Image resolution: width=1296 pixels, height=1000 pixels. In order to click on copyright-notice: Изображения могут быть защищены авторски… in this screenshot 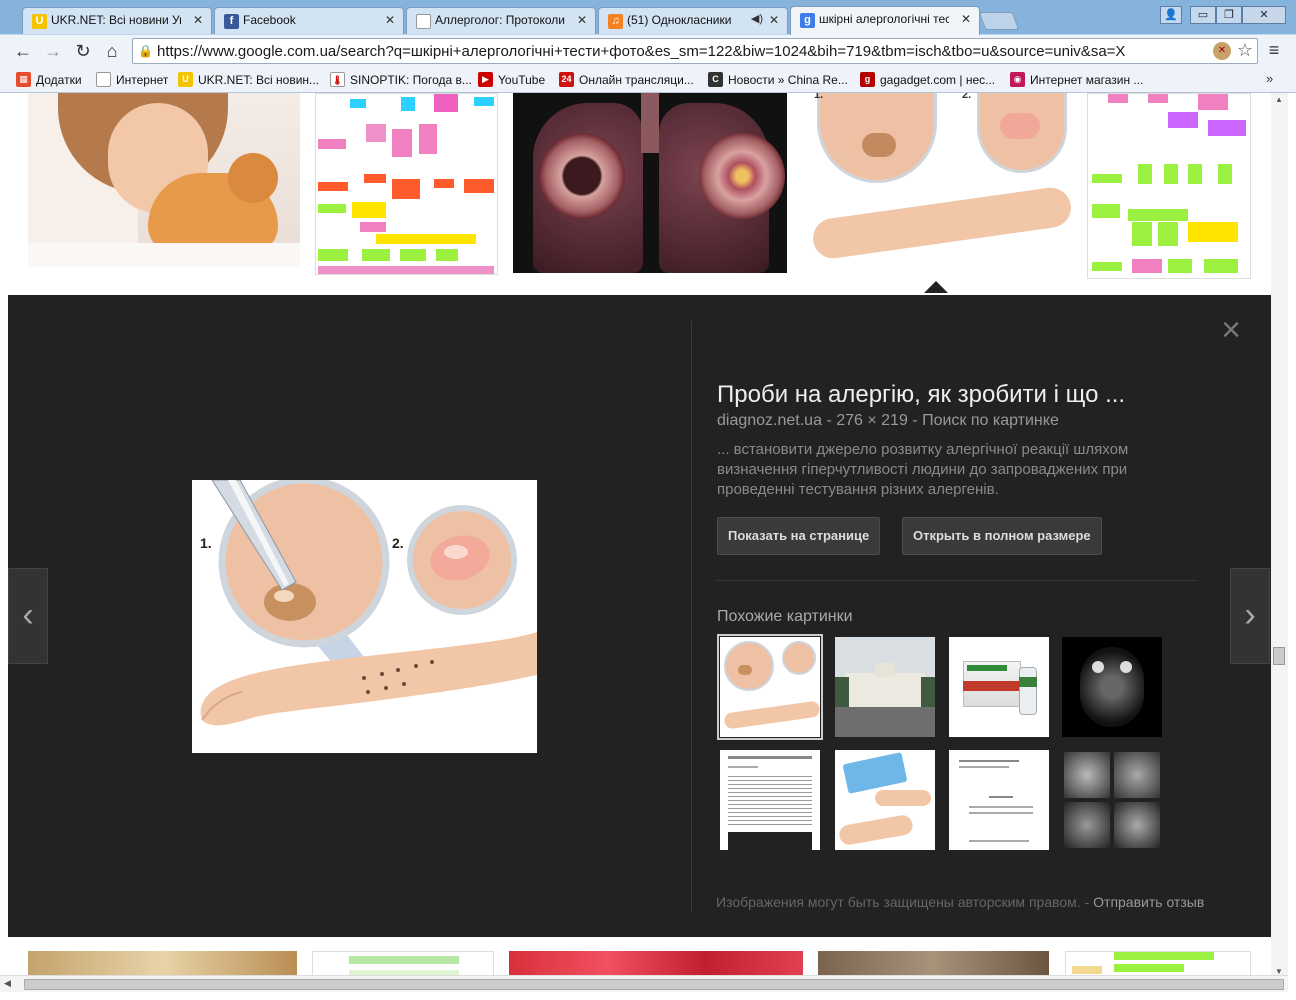, I will do `click(960, 902)`.